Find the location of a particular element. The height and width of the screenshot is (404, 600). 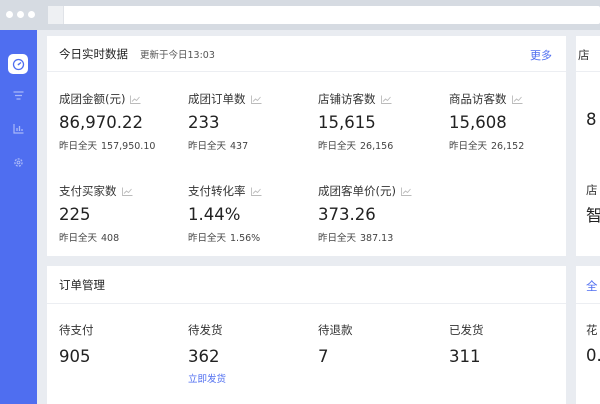

right-panel-tab: 全 is located at coordinates (592, 286).